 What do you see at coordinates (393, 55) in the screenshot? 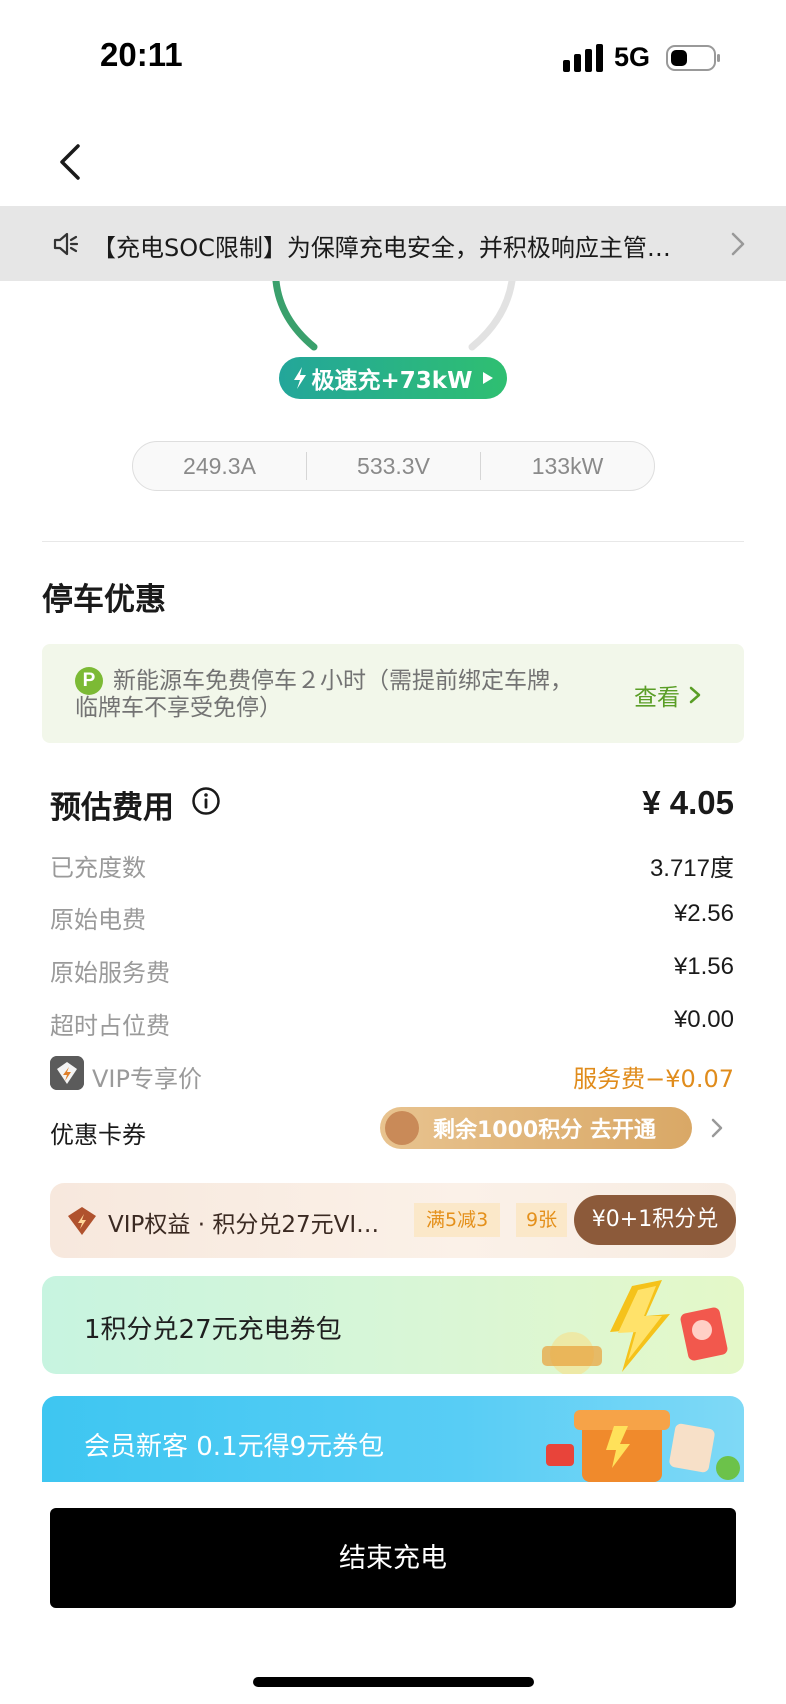
I see `status-bar: 20:11 5G` at bounding box center [393, 55].